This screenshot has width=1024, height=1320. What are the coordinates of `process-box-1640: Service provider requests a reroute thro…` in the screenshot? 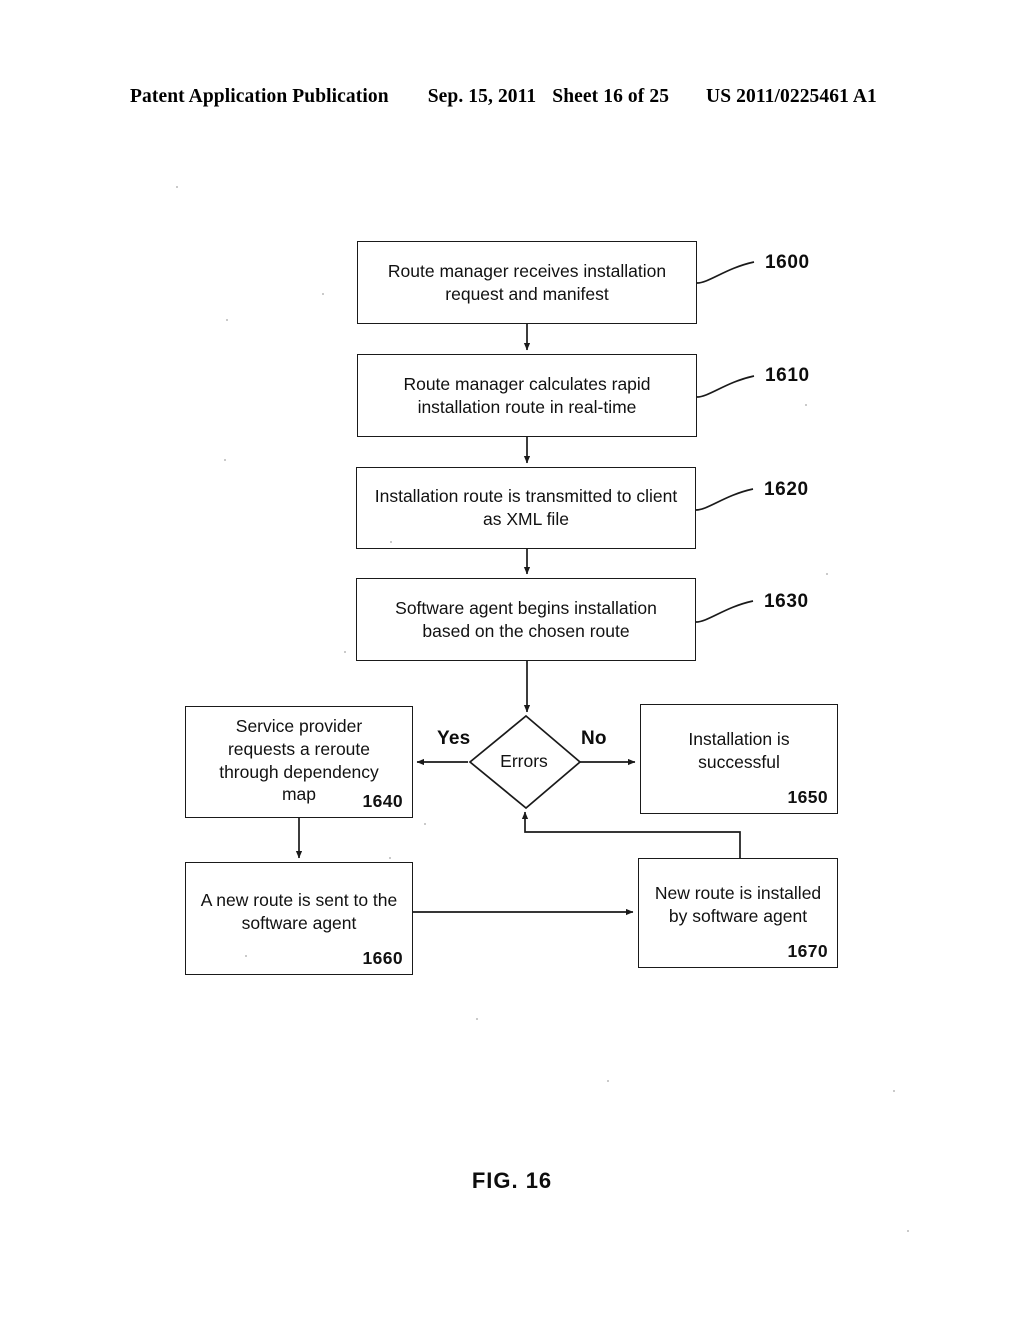 It's located at (299, 762).